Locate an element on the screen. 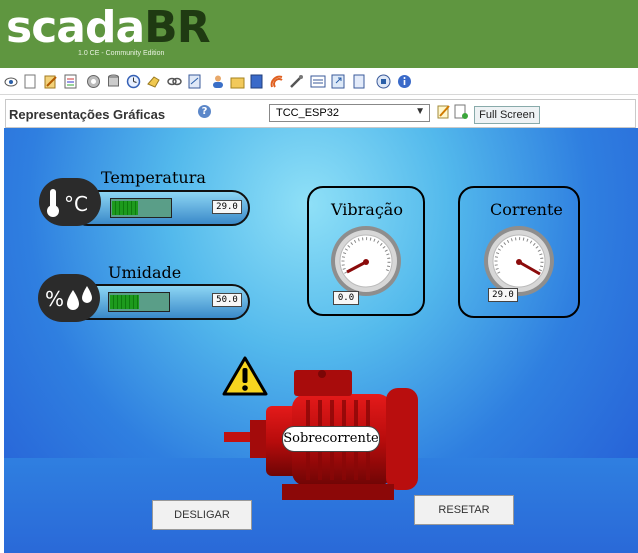 Image resolution: width=638 pixels, height=553 pixels. list-icon is located at coordinates (70, 81).